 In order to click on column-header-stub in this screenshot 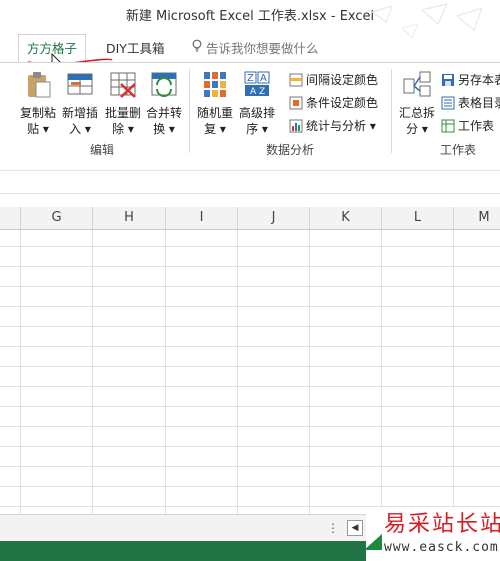, I will do `click(10, 218)`.